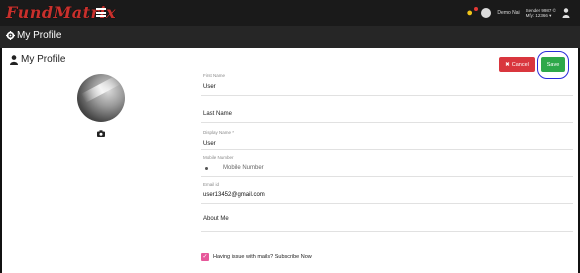 This screenshot has width=580, height=273. Describe the element at coordinates (566, 13) in the screenshot. I see `person-icon` at that location.